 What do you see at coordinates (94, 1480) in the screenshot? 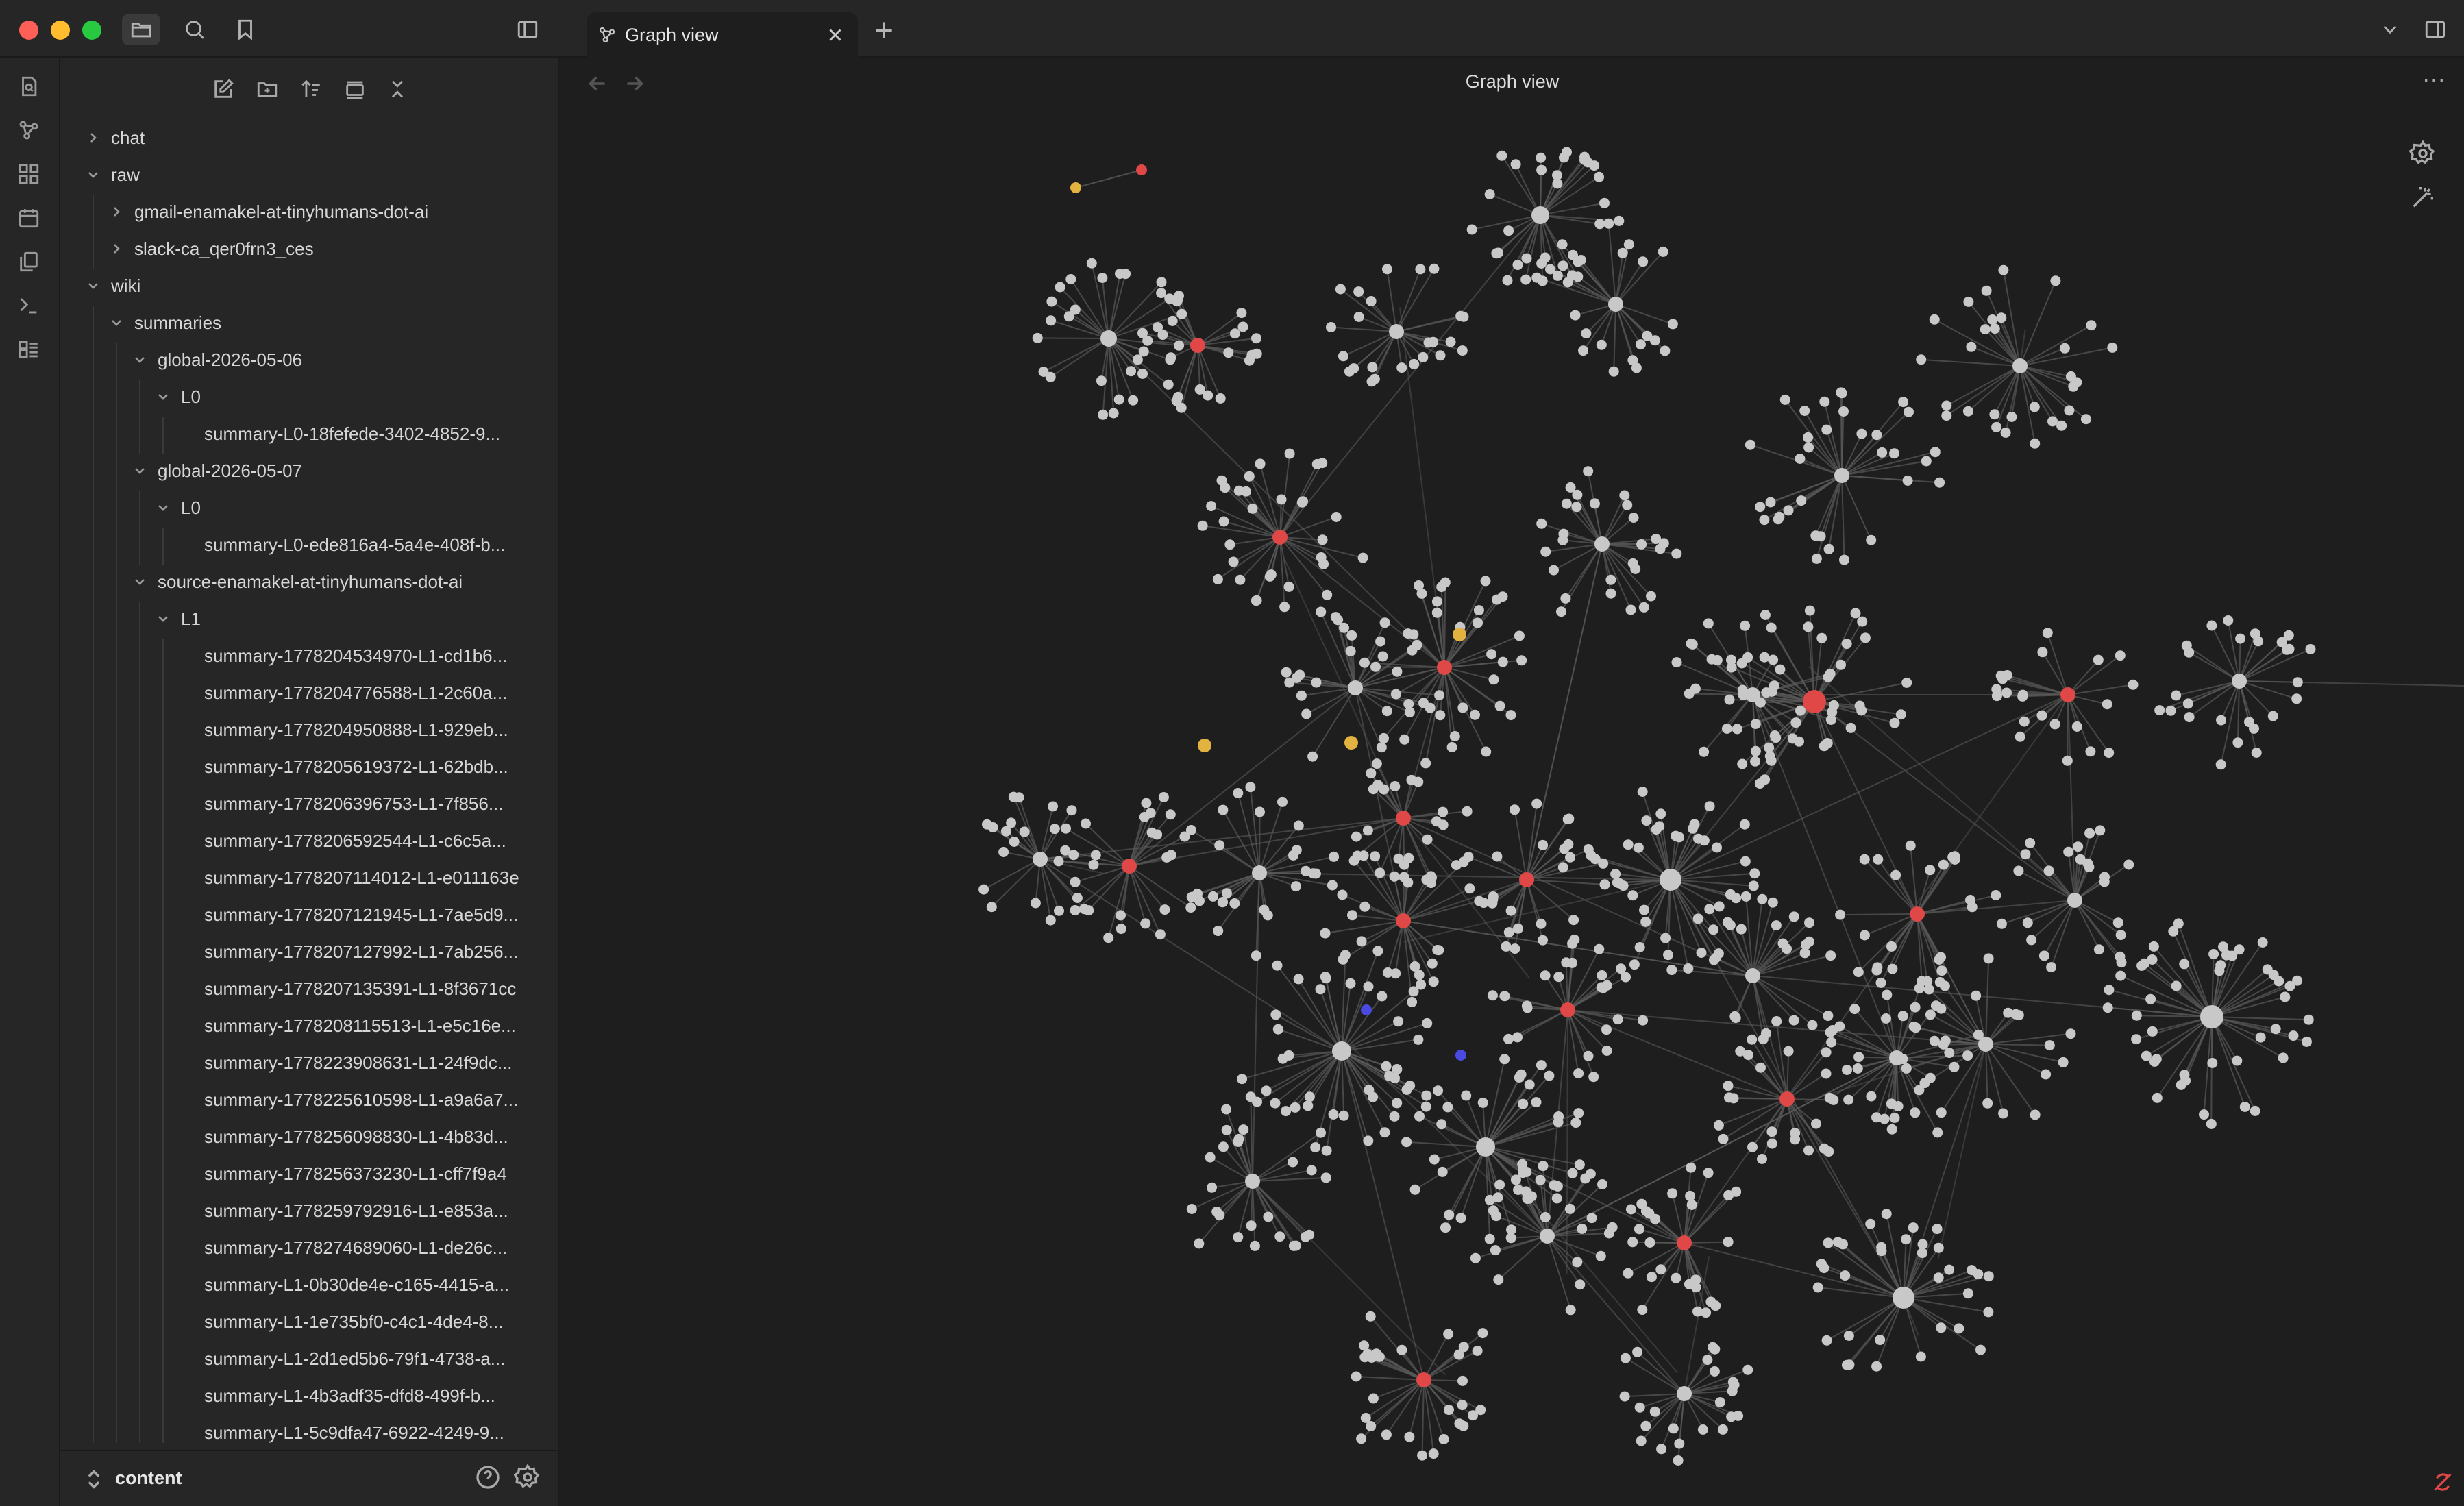
I see `vault-switcher-button` at bounding box center [94, 1480].